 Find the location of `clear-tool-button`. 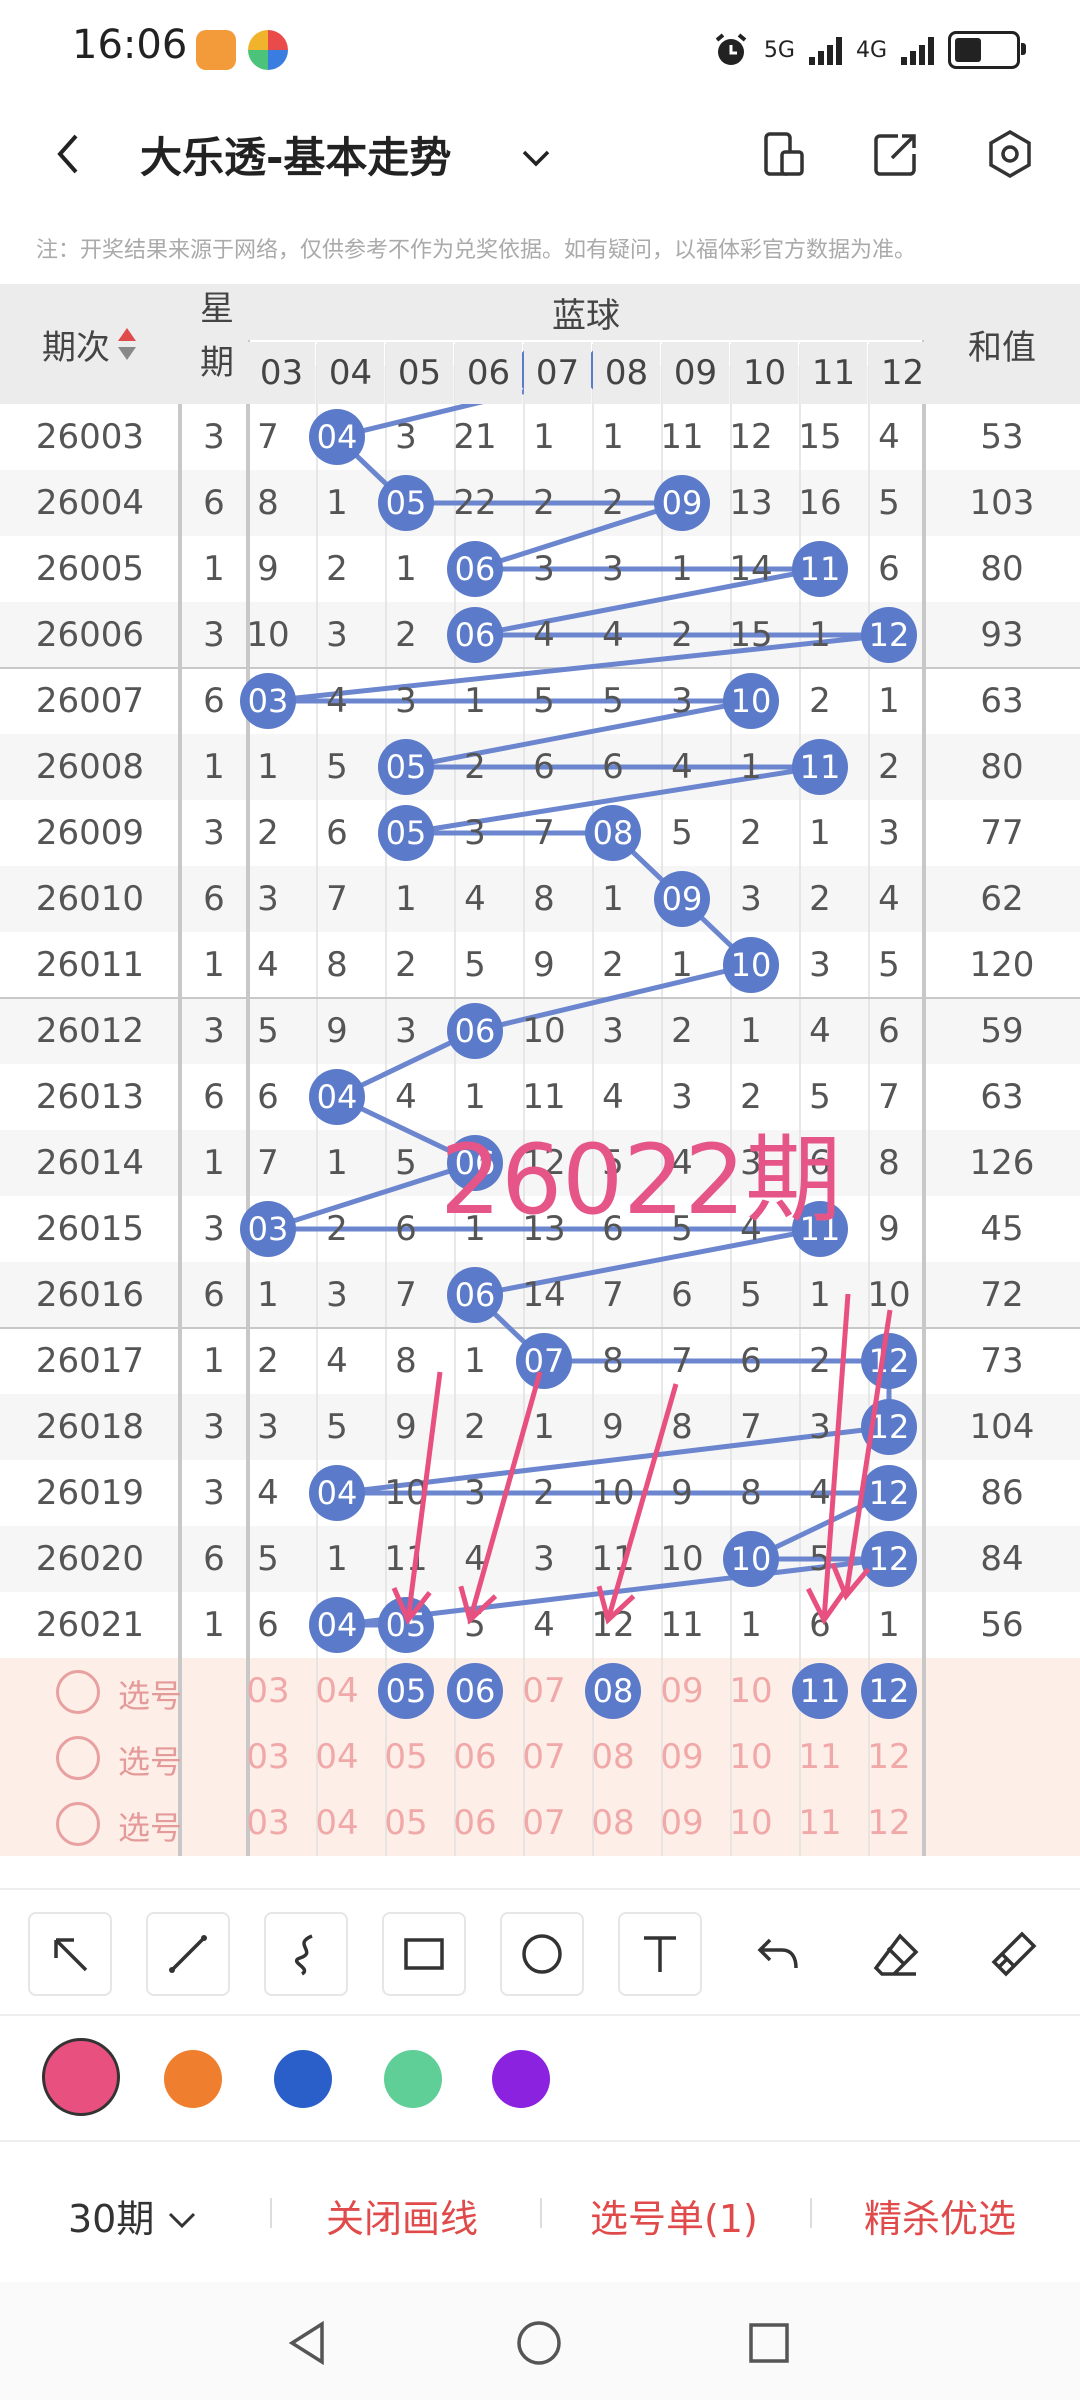

clear-tool-button is located at coordinates (1014, 1954).